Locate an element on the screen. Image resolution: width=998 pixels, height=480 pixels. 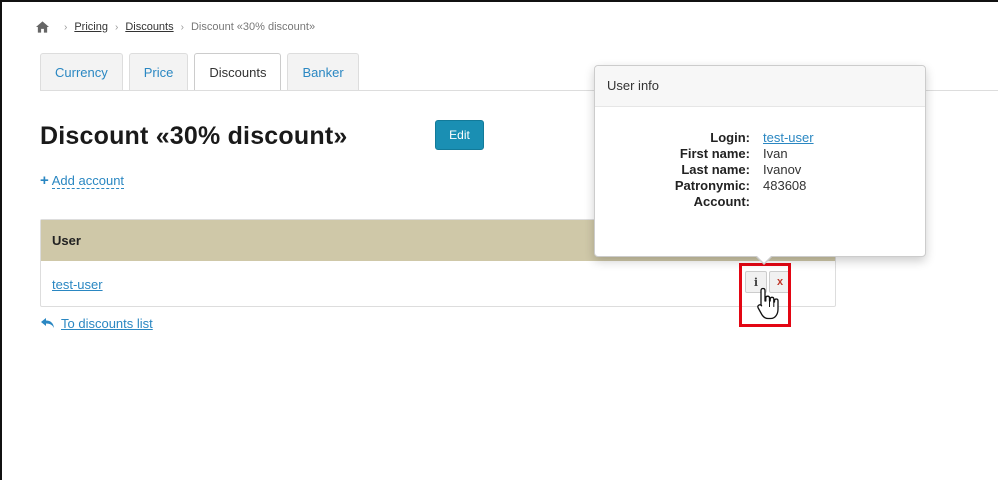
info-row-patronymic: Patronymic: 483608 is located at coordinates (760, 186).